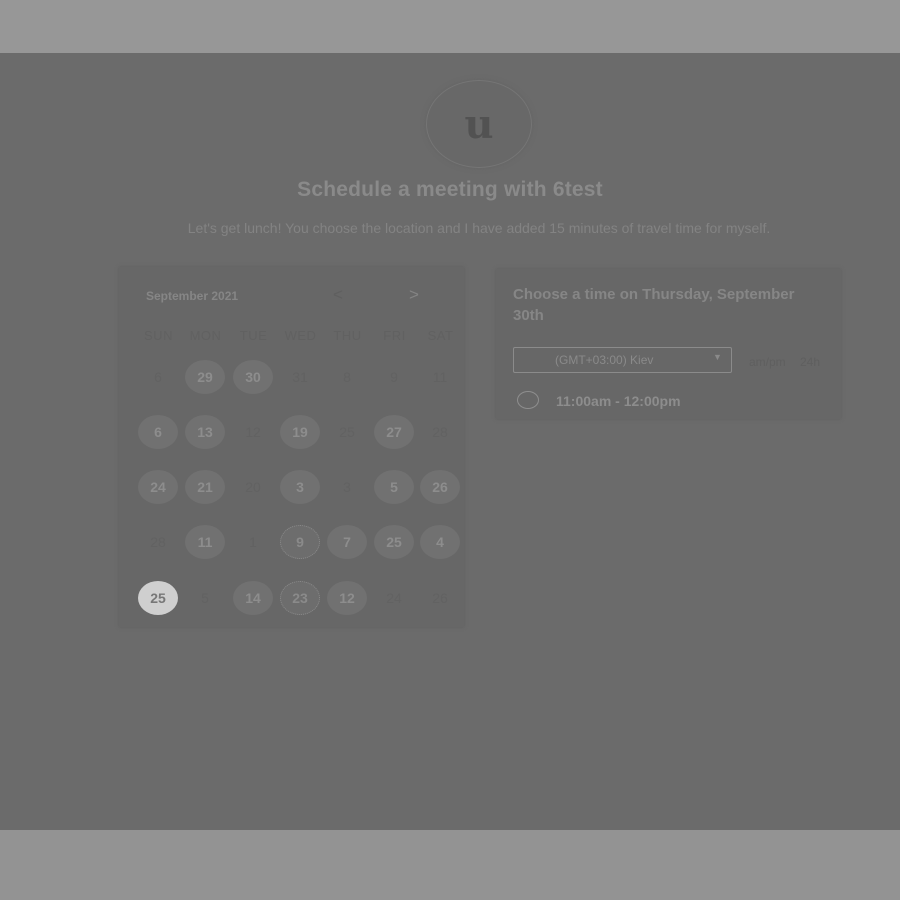 This screenshot has width=900, height=900. What do you see at coordinates (205, 432) in the screenshot?
I see `calendar-day: 13` at bounding box center [205, 432].